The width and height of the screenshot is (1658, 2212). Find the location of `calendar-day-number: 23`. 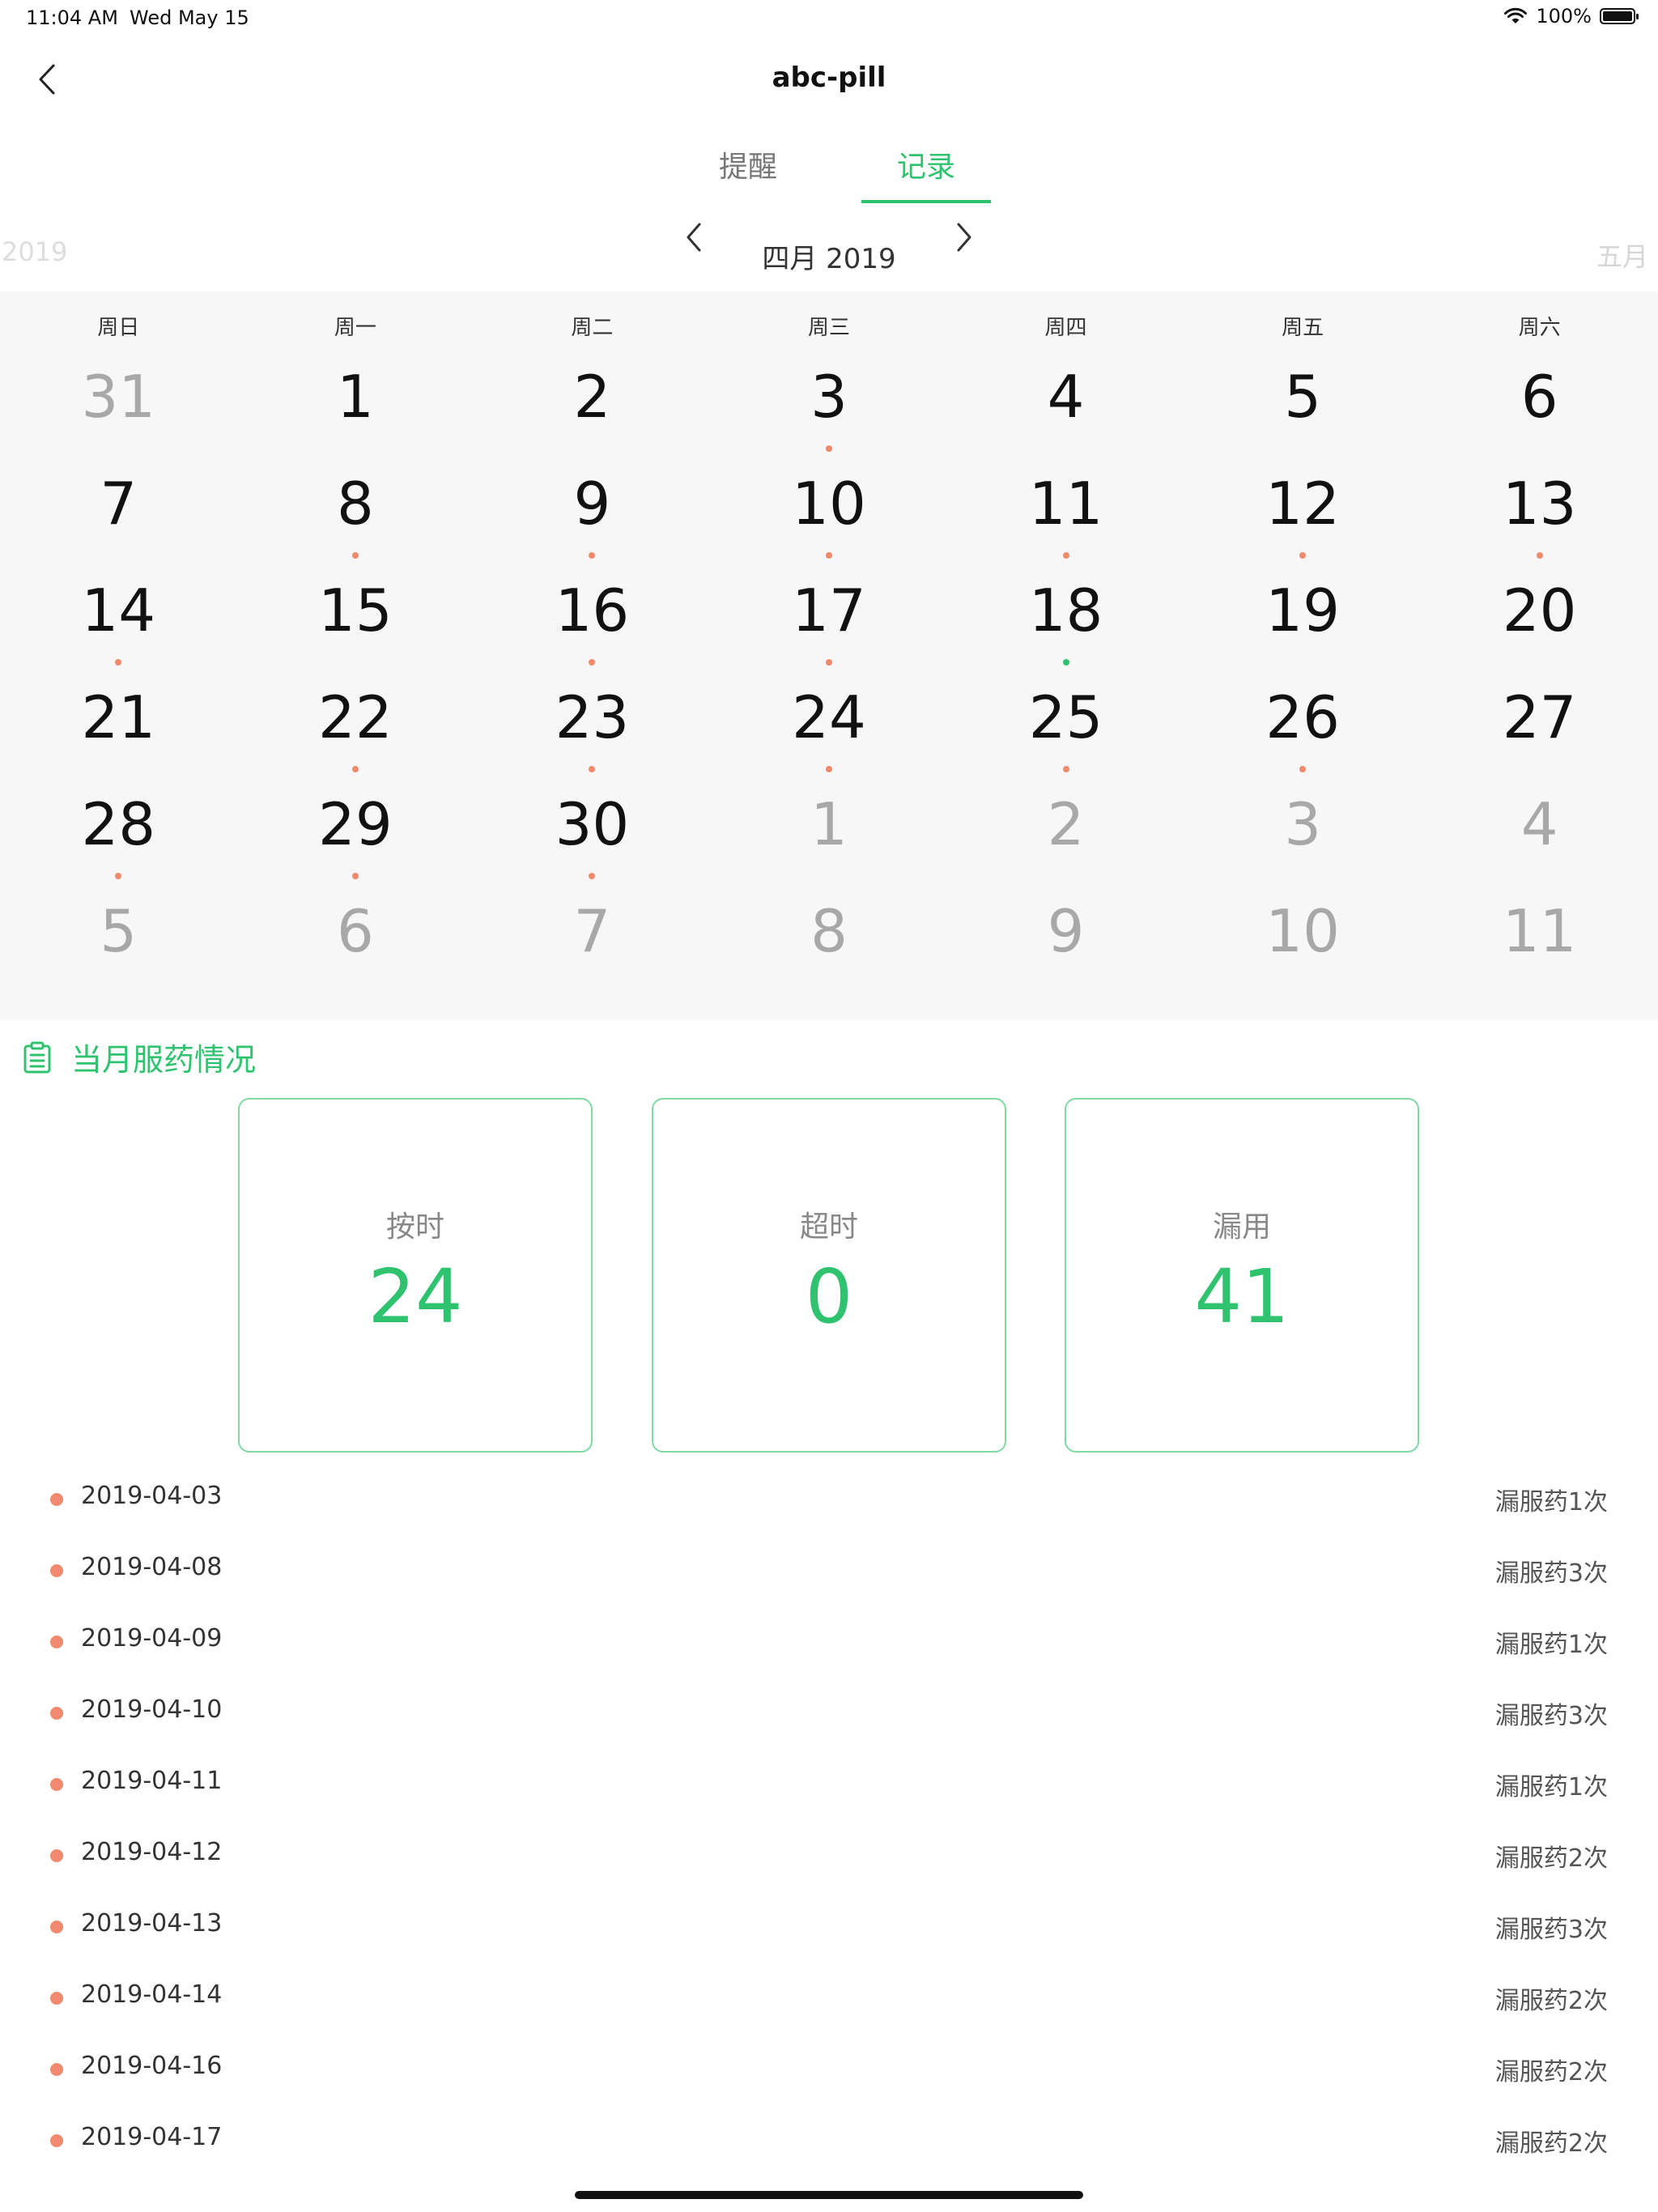

calendar-day-number: 23 is located at coordinates (592, 717).